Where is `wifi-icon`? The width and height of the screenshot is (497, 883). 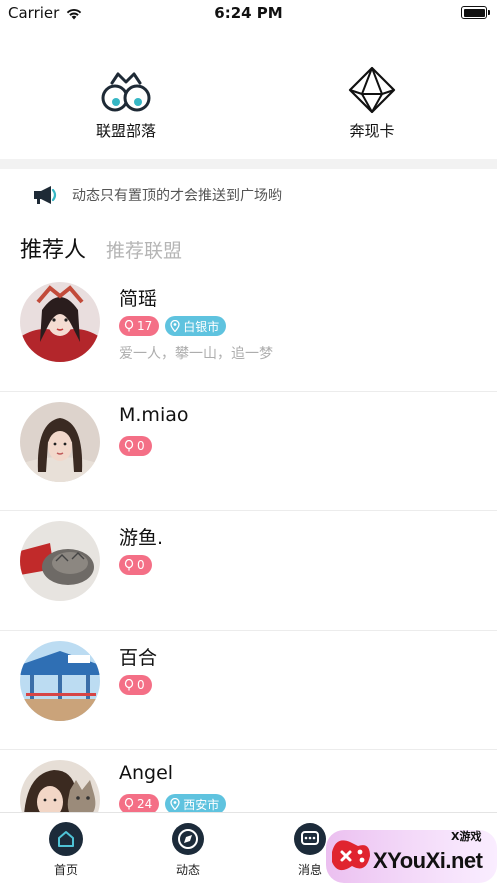
wifi-icon is located at coordinates (74, 13).